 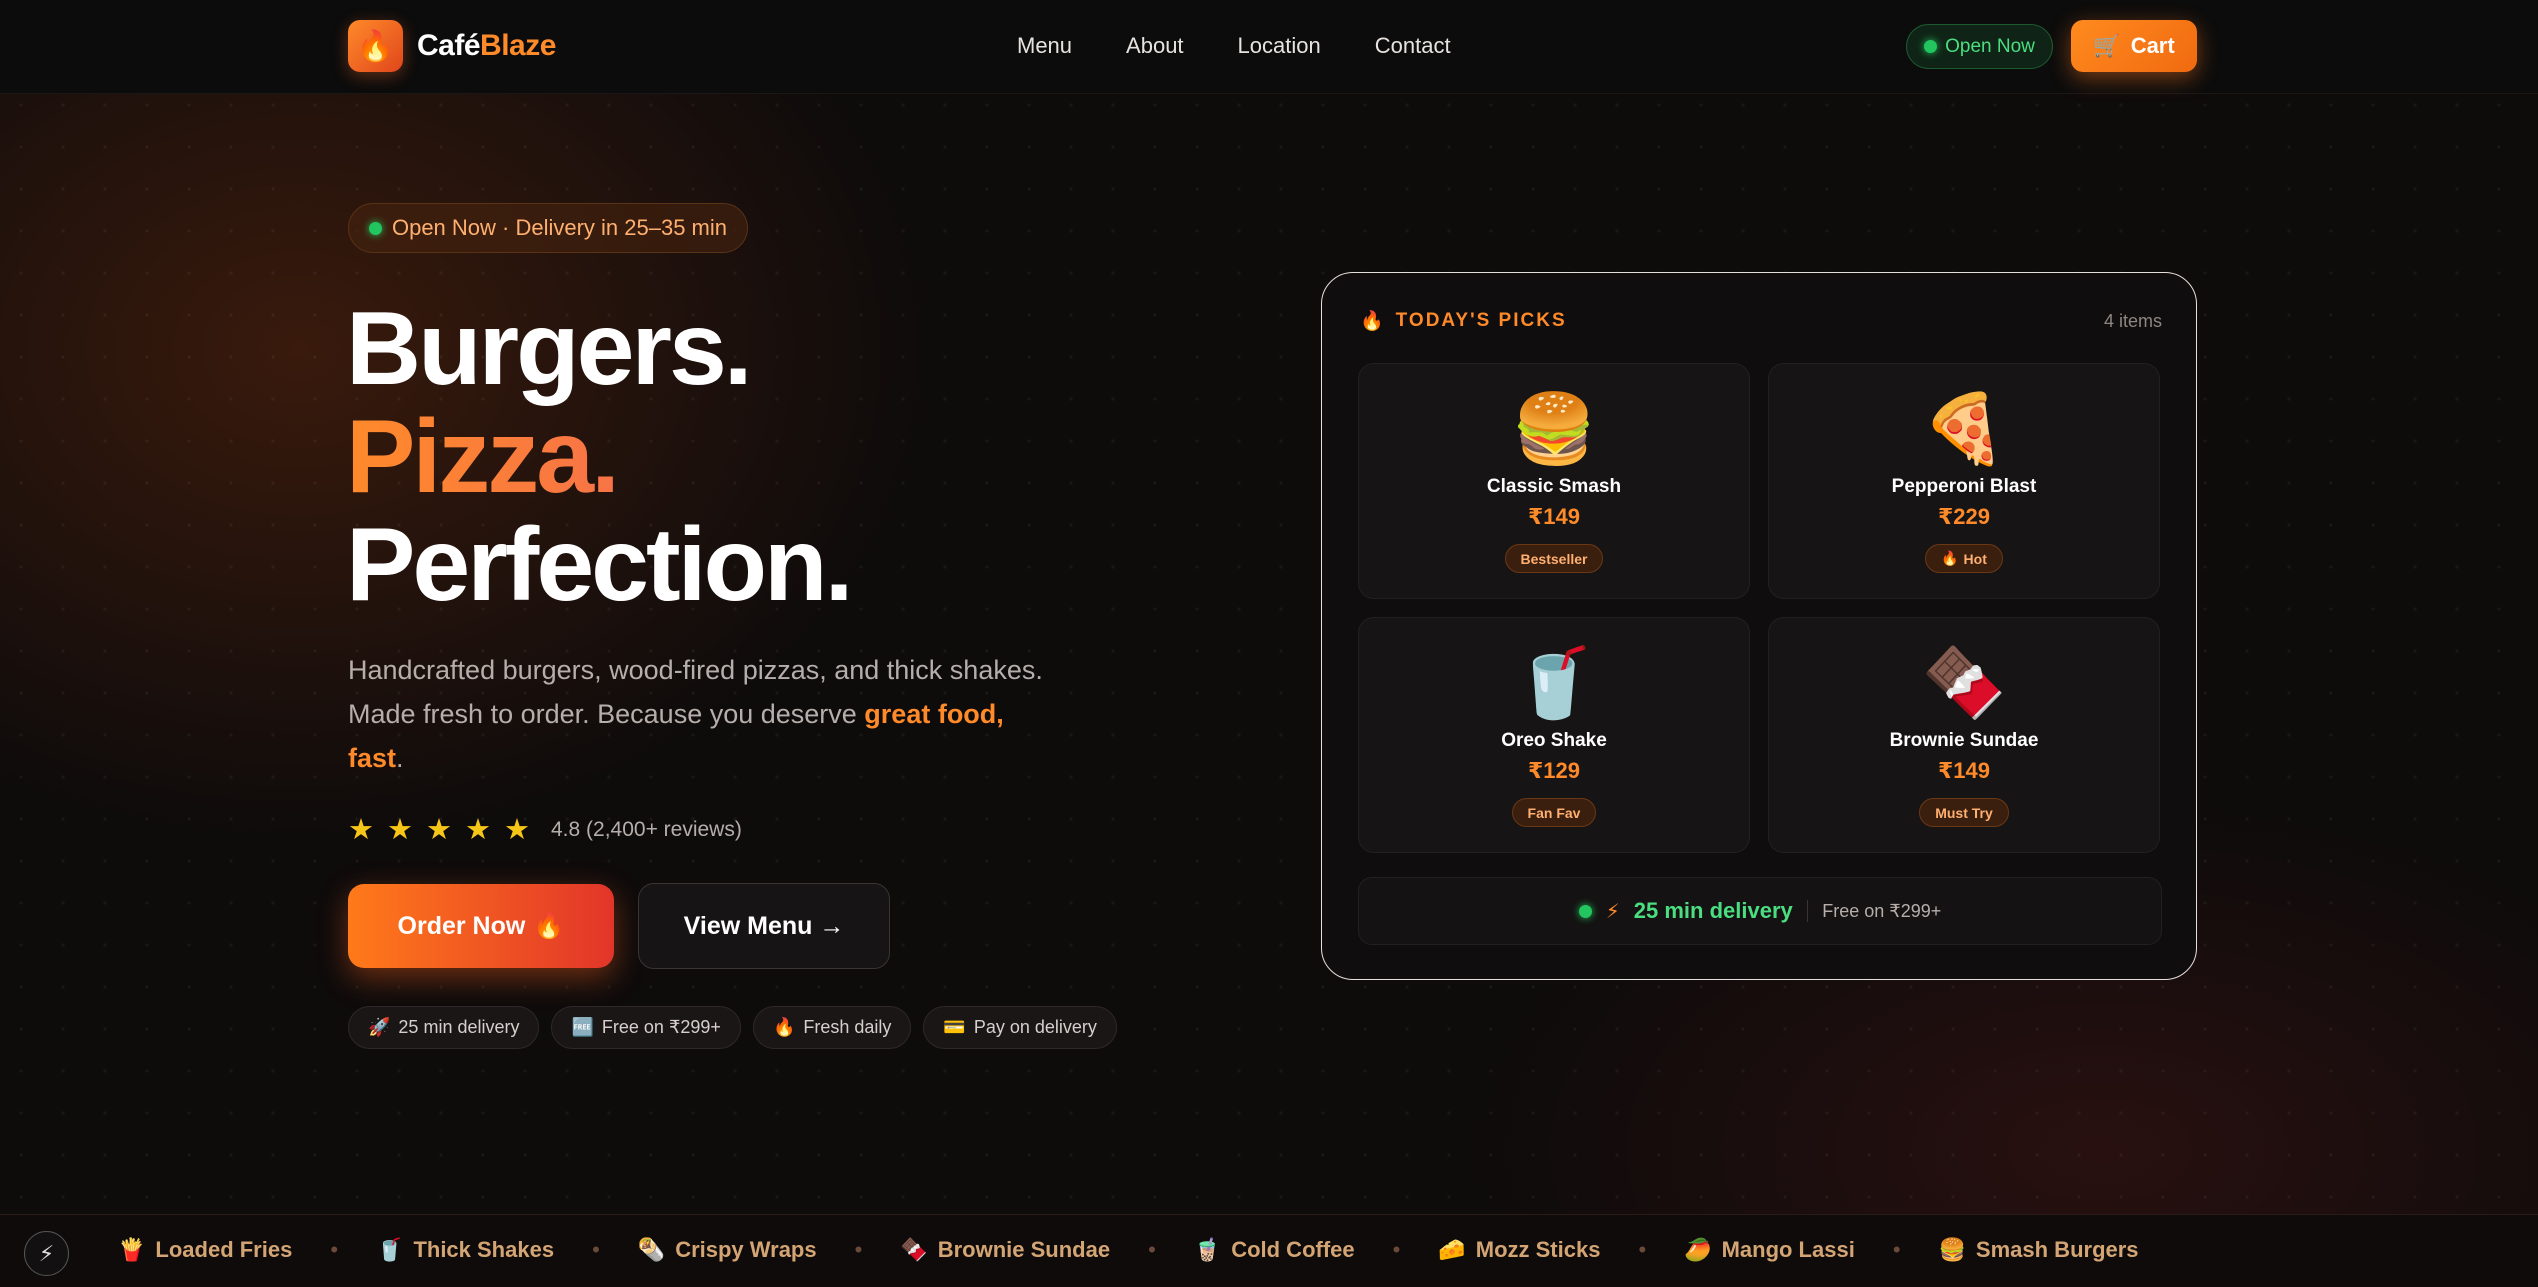 I want to click on item-tag: 🔥 Hot, so click(x=1964, y=558).